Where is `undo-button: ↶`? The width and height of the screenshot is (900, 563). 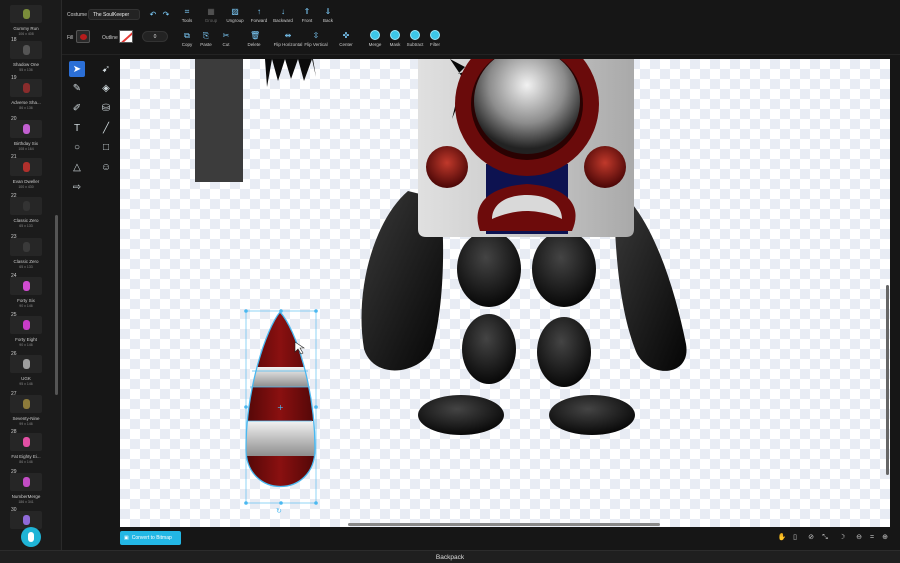
undo-button: ↶ is located at coordinates (153, 19).